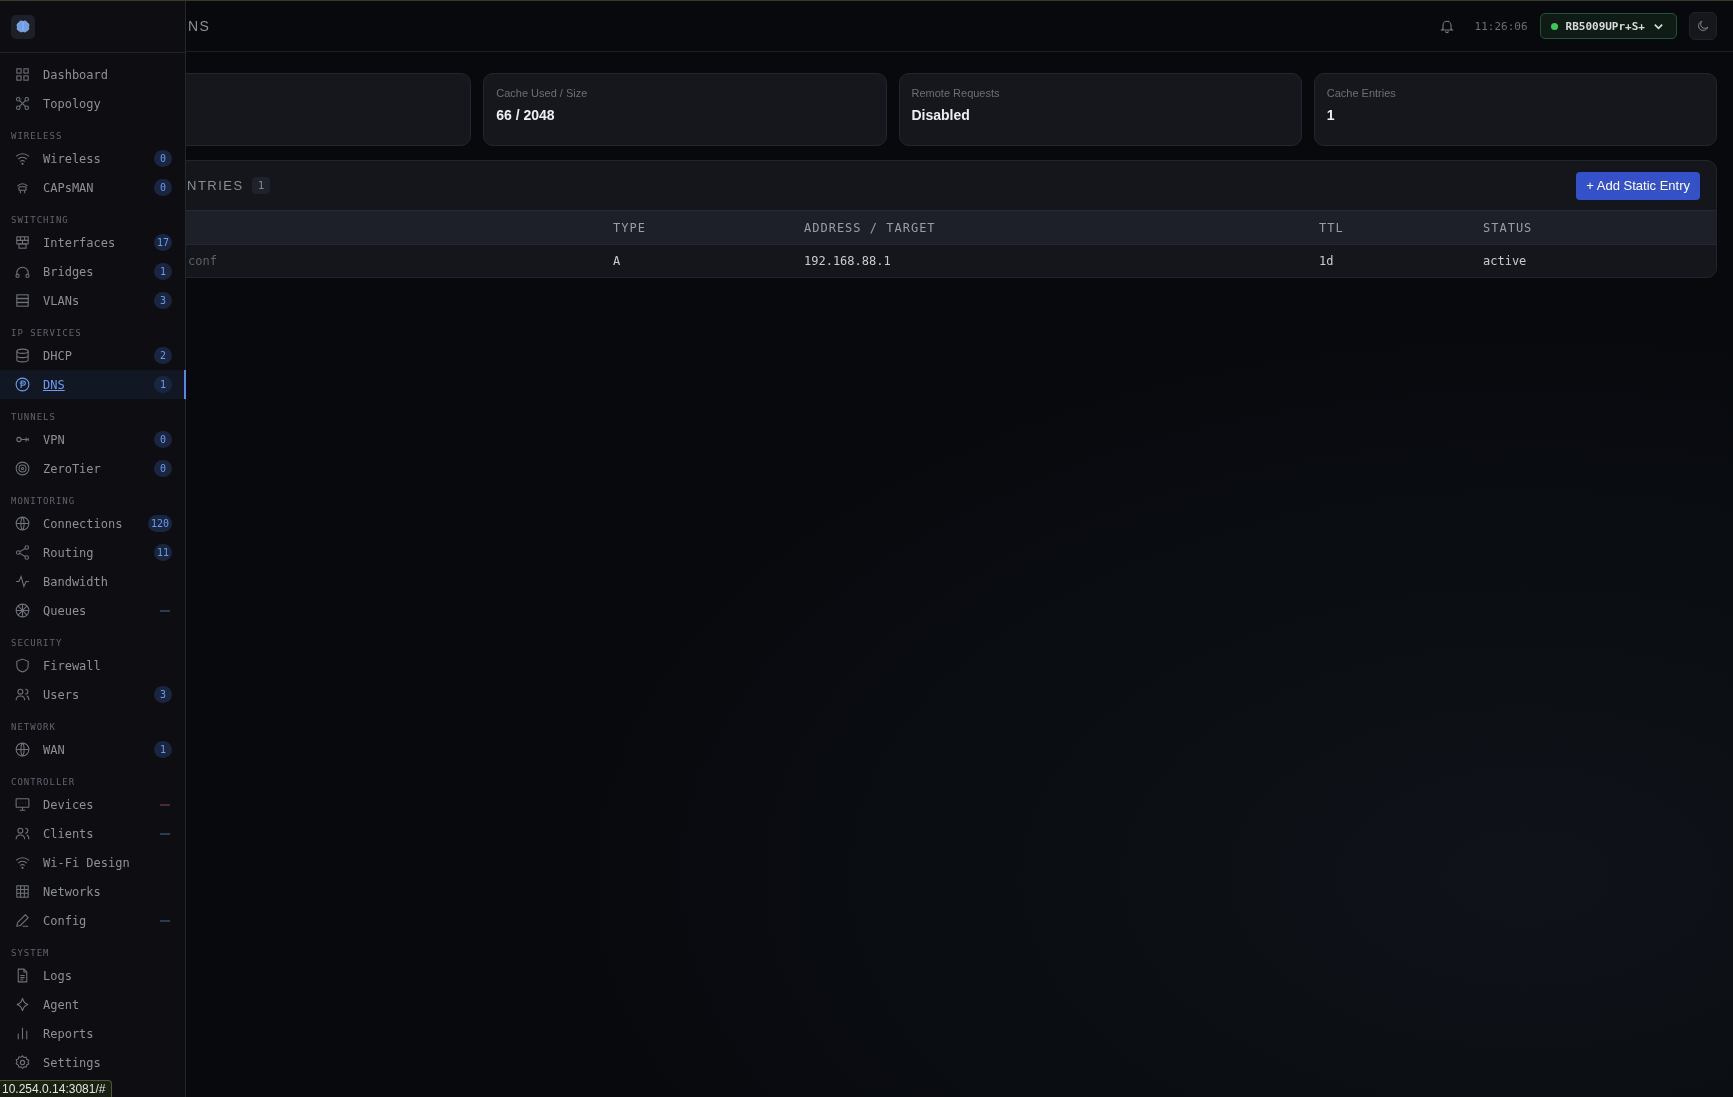 The image size is (1733, 1097). Describe the element at coordinates (1508, 227) in the screenshot. I see `column-header: STATUS` at that location.